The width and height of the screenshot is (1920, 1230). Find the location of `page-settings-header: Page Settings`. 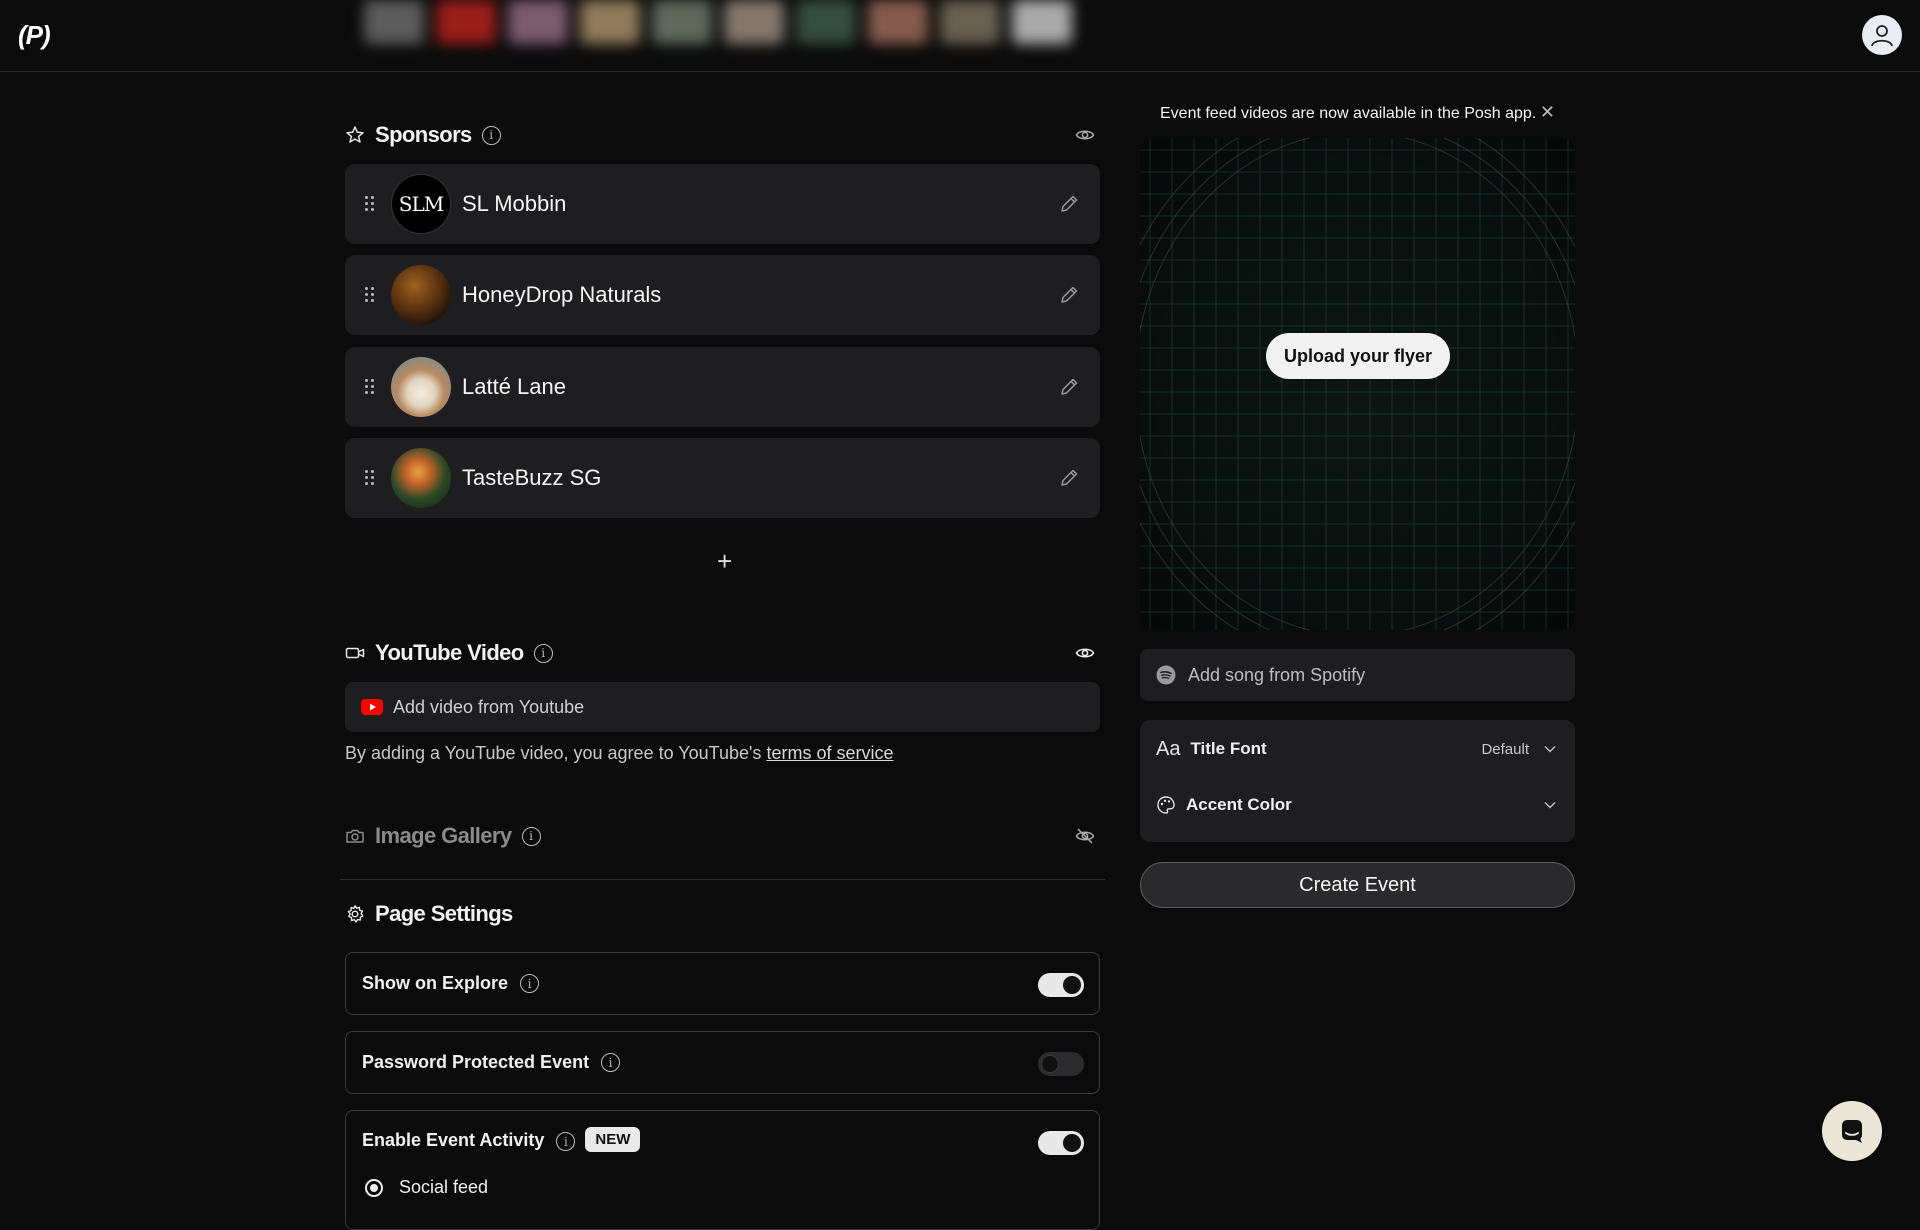

page-settings-header: Page Settings is located at coordinates (722, 914).